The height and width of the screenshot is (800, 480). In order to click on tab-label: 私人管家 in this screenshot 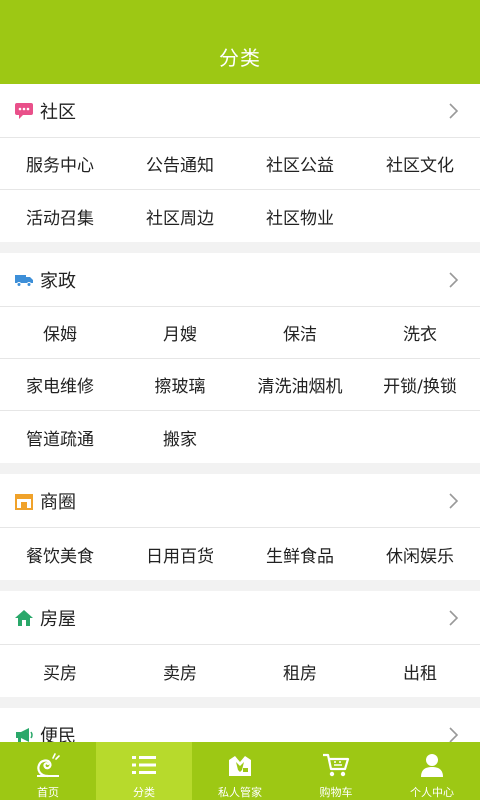, I will do `click(240, 792)`.